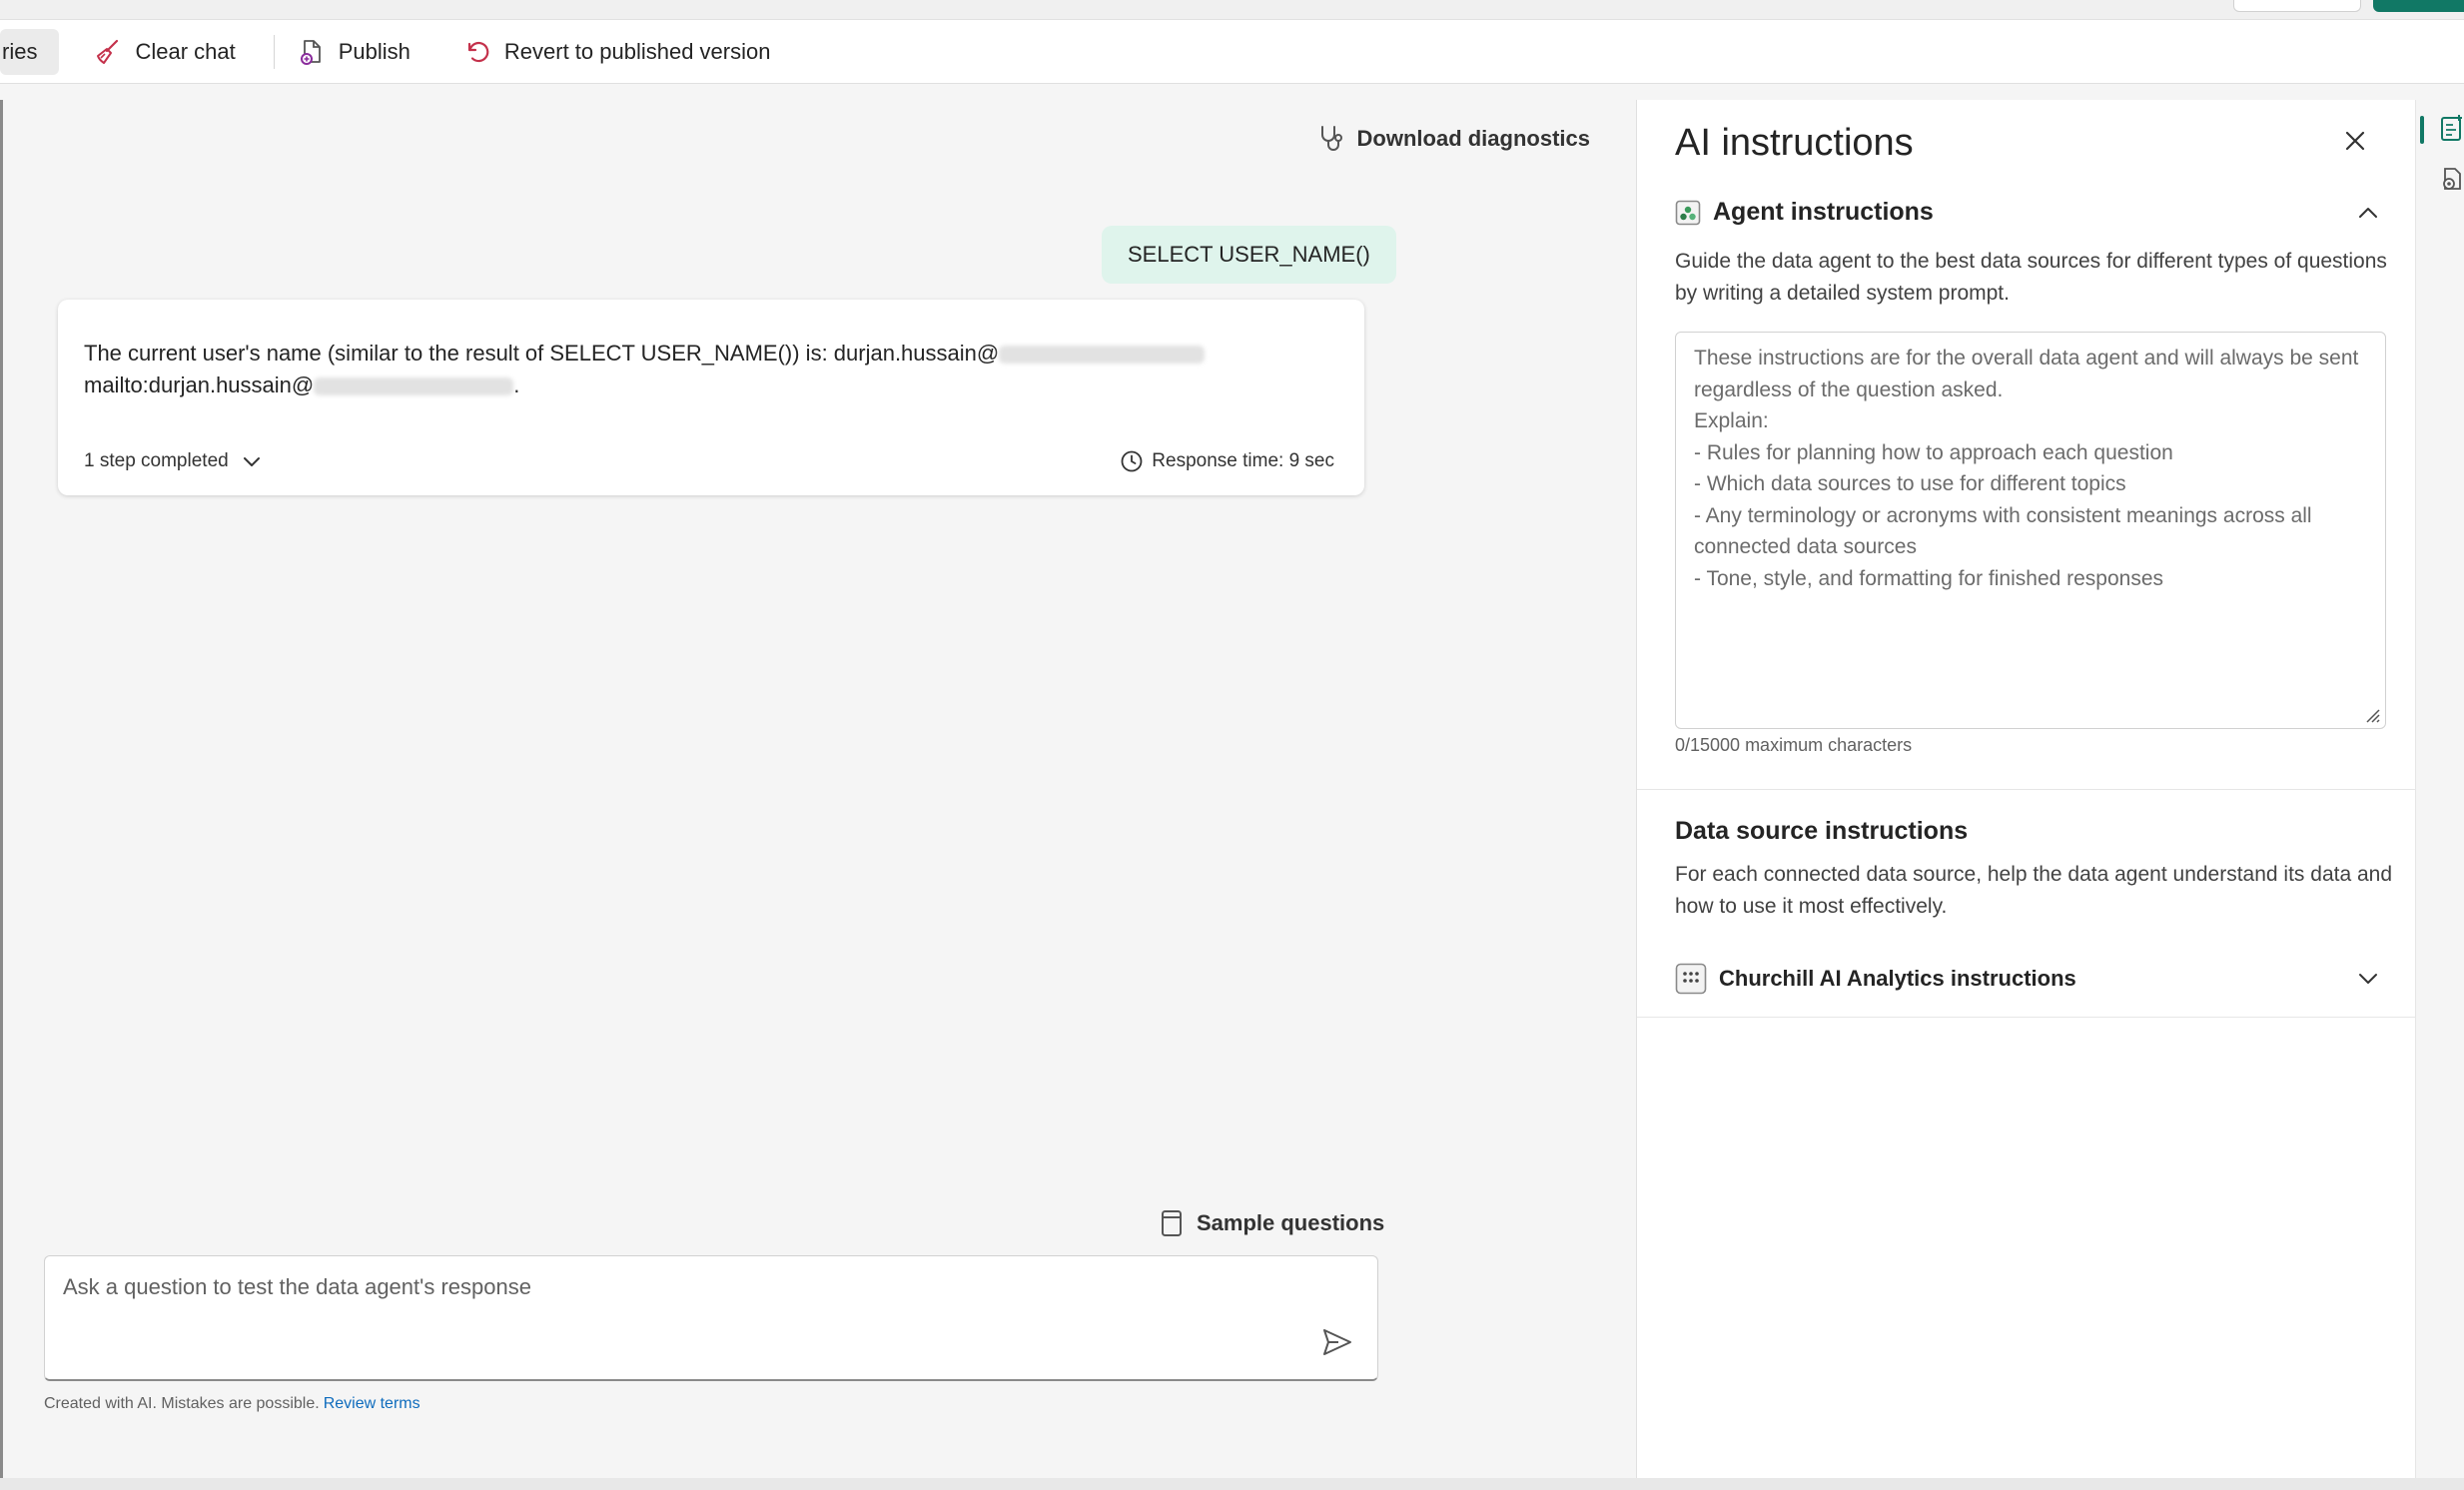 The height and width of the screenshot is (1490, 2464). Describe the element at coordinates (1331, 139) in the screenshot. I see `stethoscope-icon` at that location.